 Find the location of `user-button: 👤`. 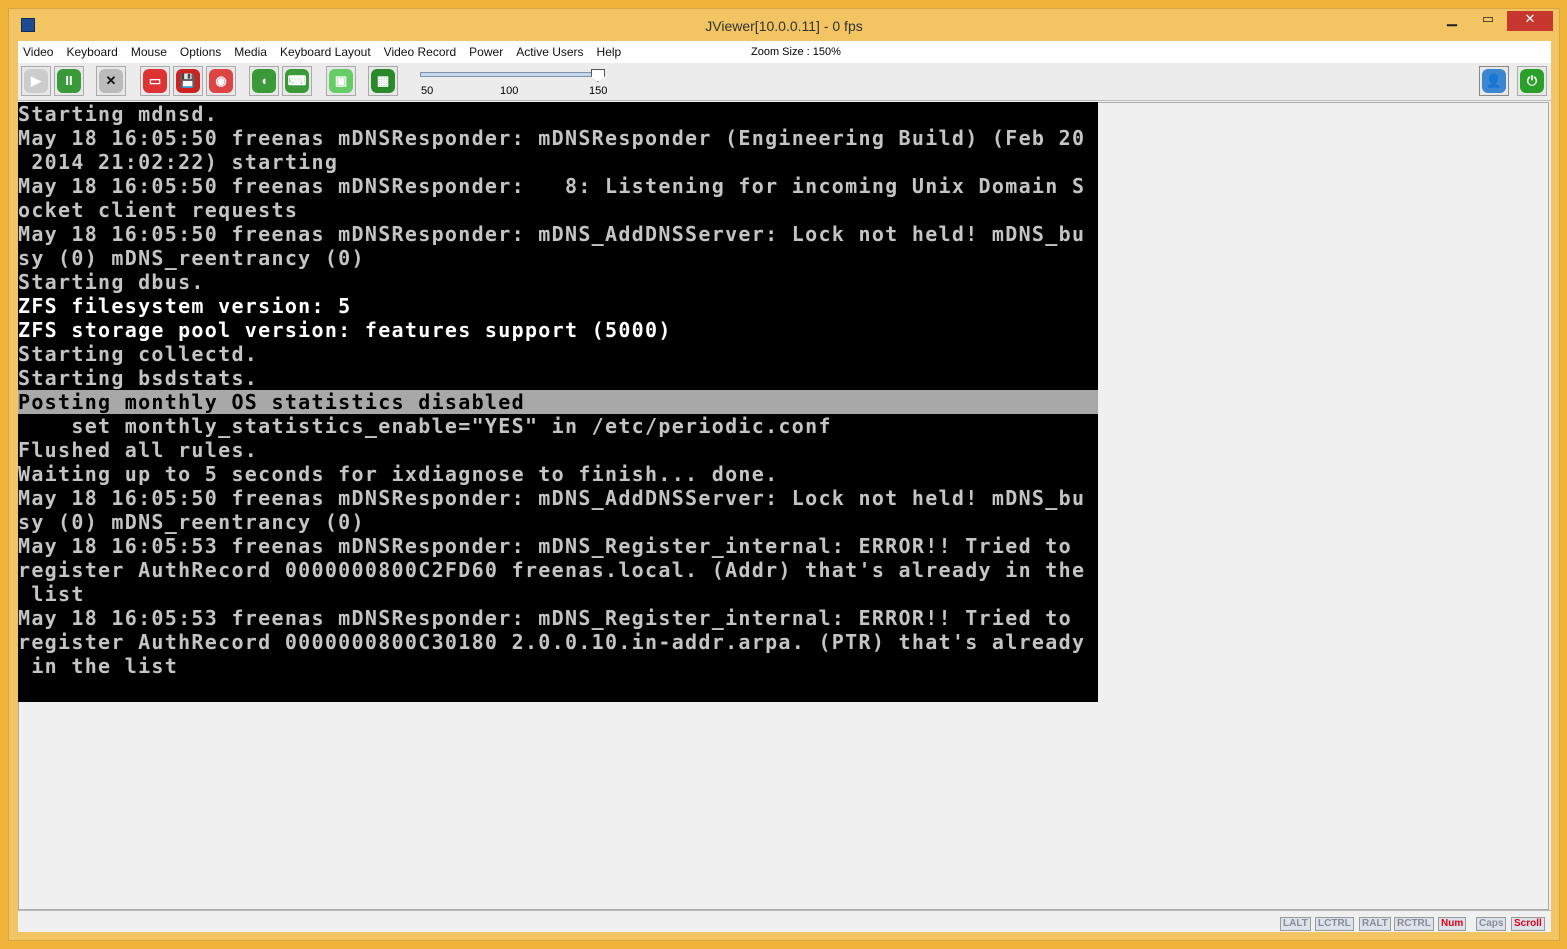

user-button: 👤 is located at coordinates (1494, 81).